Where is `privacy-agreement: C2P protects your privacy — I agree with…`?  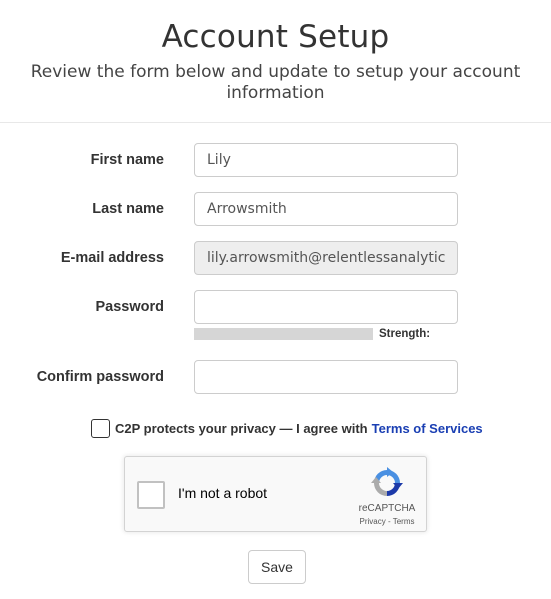 privacy-agreement: C2P protects your privacy — I agree with… is located at coordinates (287, 428).